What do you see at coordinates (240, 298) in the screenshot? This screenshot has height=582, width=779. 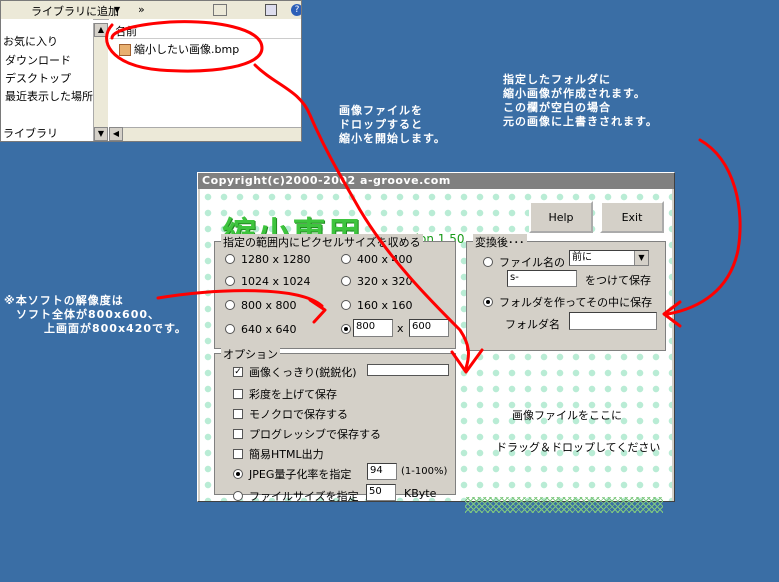 I see `resolution-arrow-path` at bounding box center [240, 298].